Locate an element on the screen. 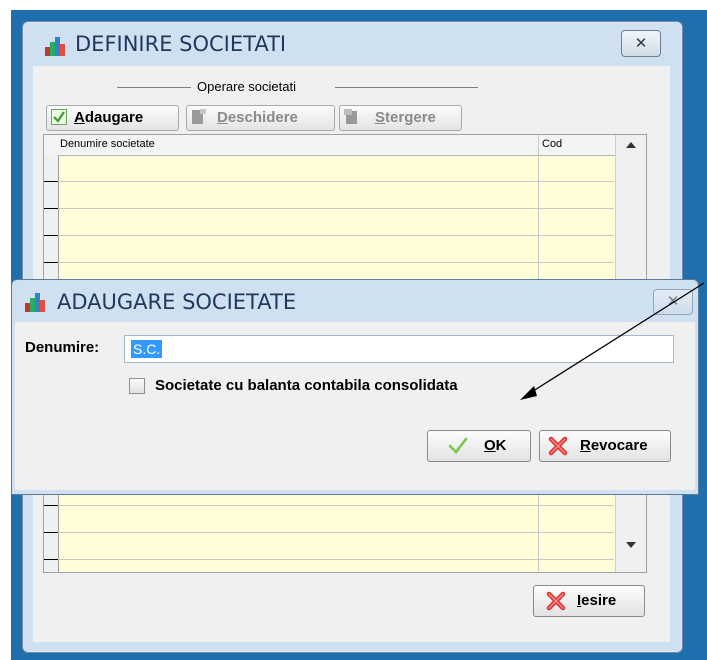 The height and width of the screenshot is (660, 707). adaugare-button: Adaugare is located at coordinates (112, 118).